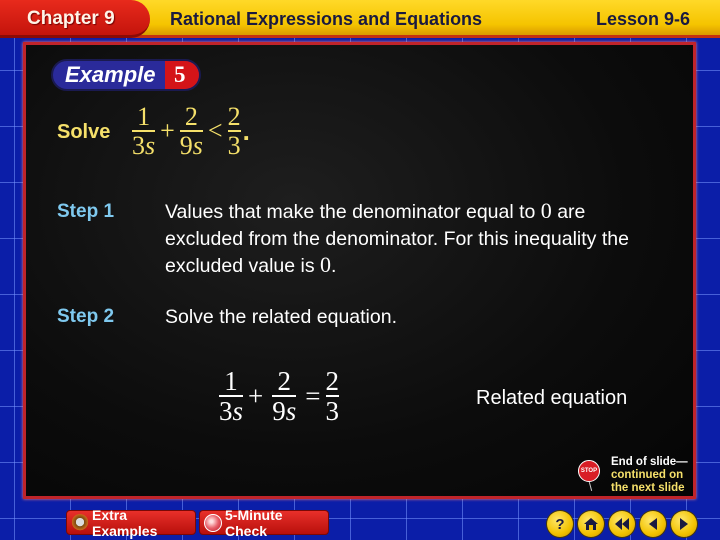 Image resolution: width=720 pixels, height=540 pixels. Describe the element at coordinates (281, 317) in the screenshot. I see `step-2-text: Solve the related equation.` at that location.